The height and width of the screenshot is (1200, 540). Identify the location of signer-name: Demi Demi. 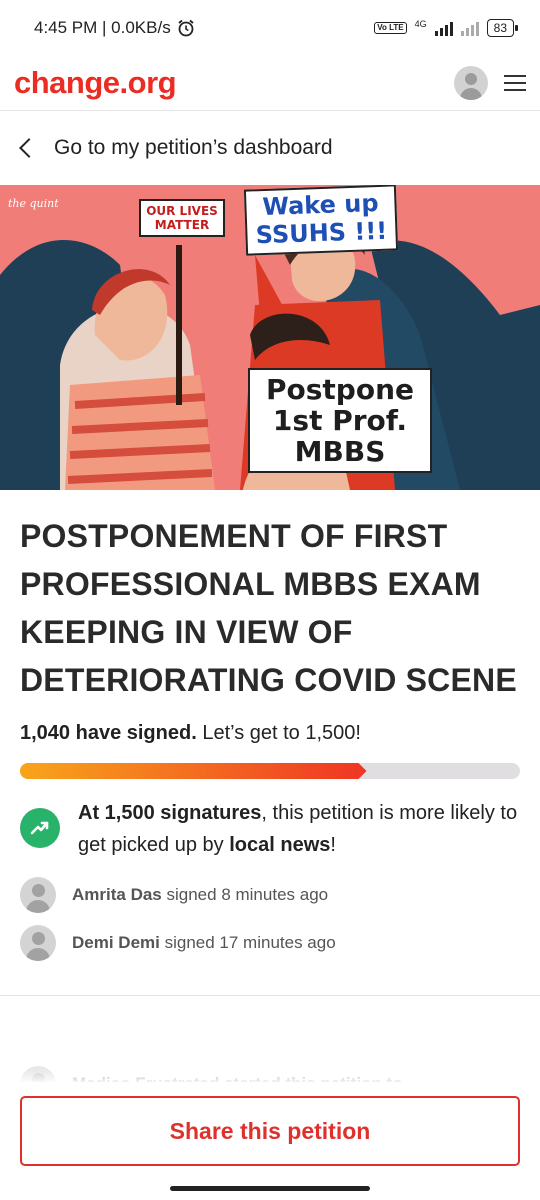
(116, 942).